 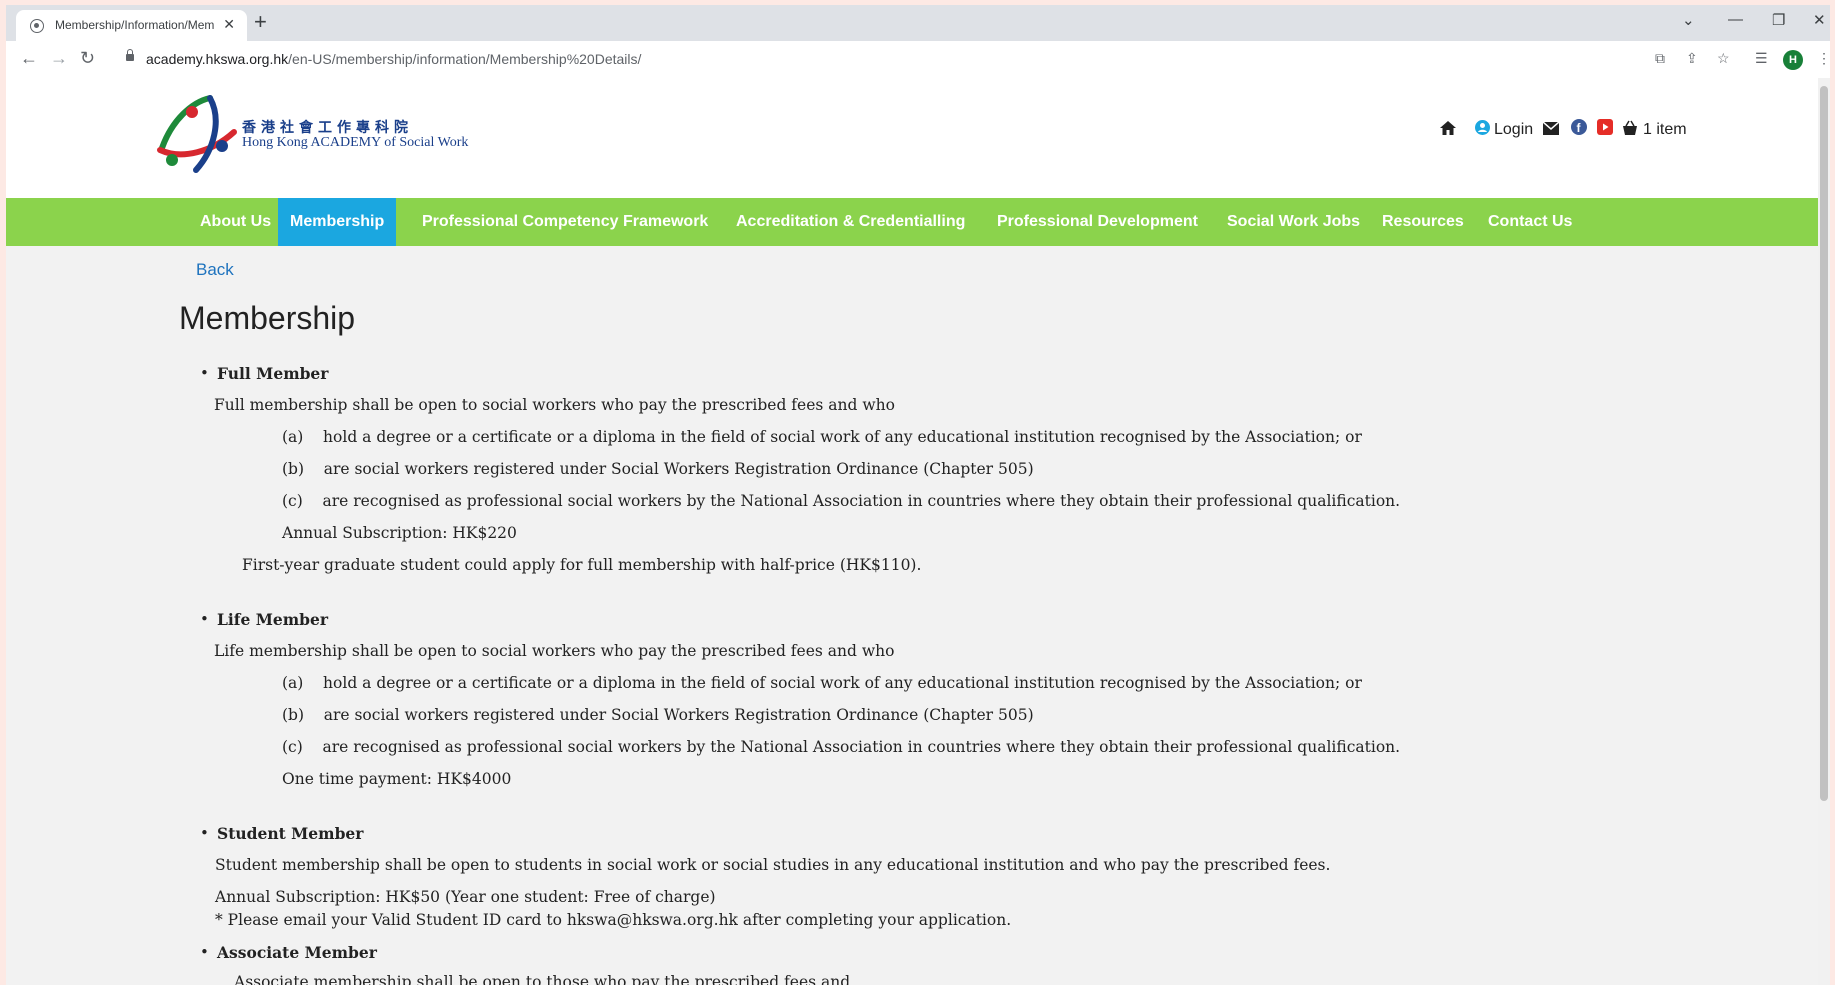 I want to click on full-member-heading: Full Member, so click(x=273, y=373).